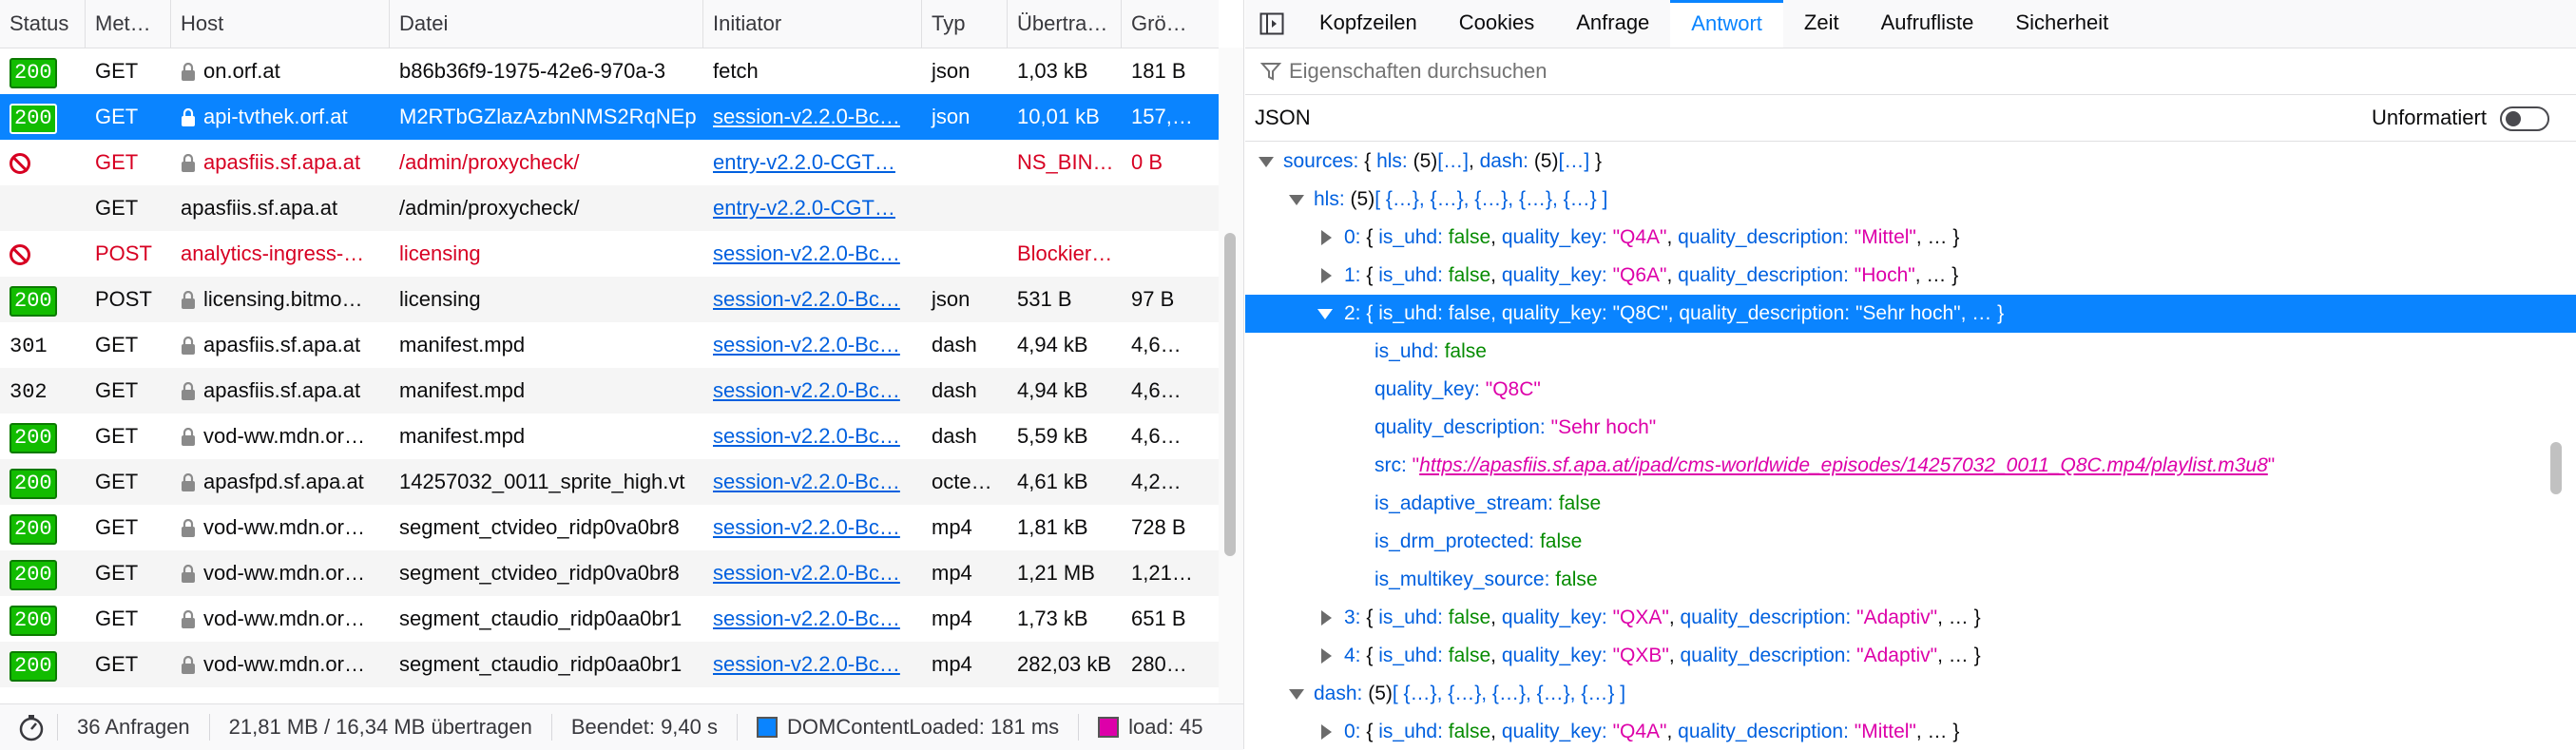 The height and width of the screenshot is (751, 2576). I want to click on tree-prop-is-multikey-source: is_multikey_source: false, so click(1911, 580).